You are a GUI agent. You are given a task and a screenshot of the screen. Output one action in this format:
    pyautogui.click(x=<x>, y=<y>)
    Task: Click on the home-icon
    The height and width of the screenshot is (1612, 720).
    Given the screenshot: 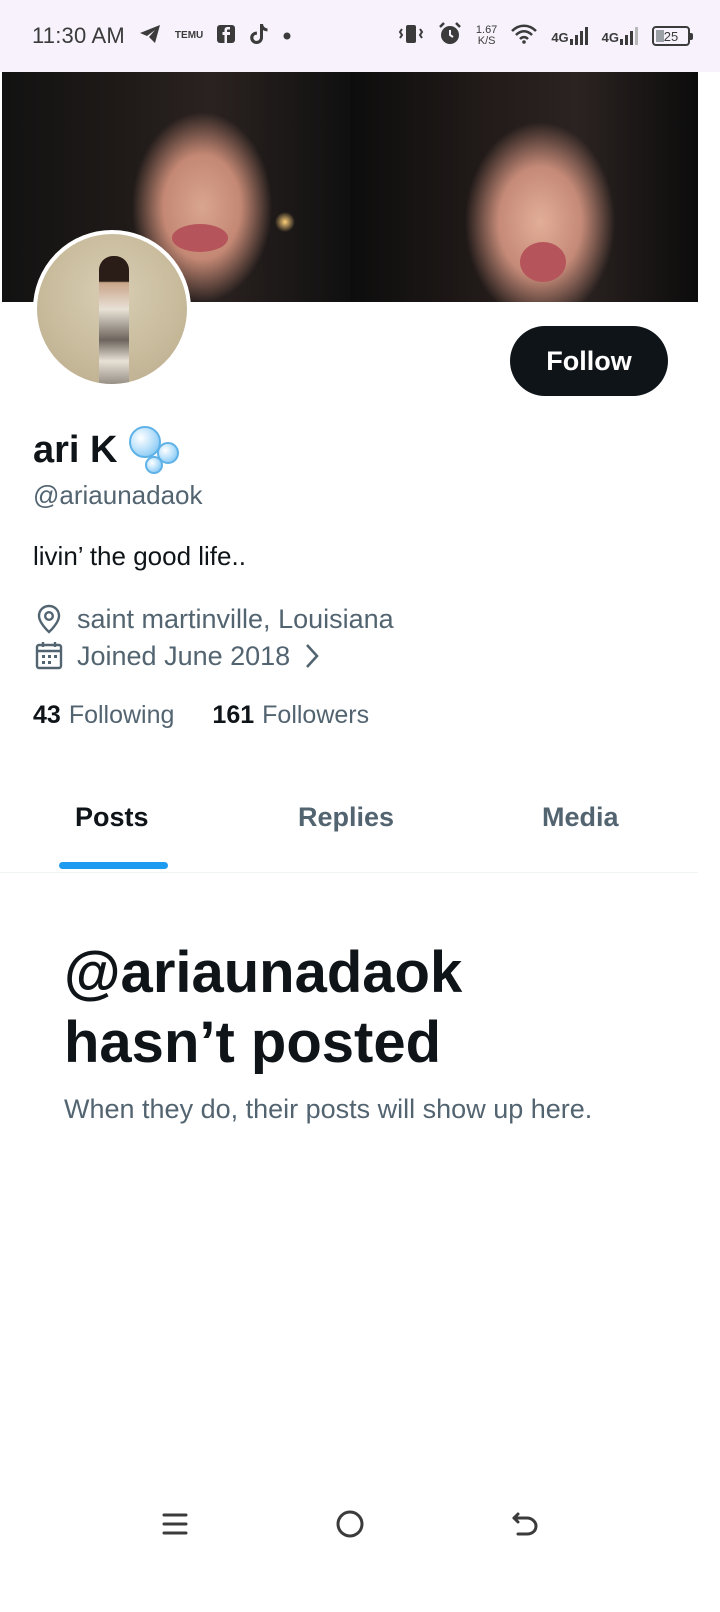 What is the action you would take?
    pyautogui.click(x=350, y=1524)
    